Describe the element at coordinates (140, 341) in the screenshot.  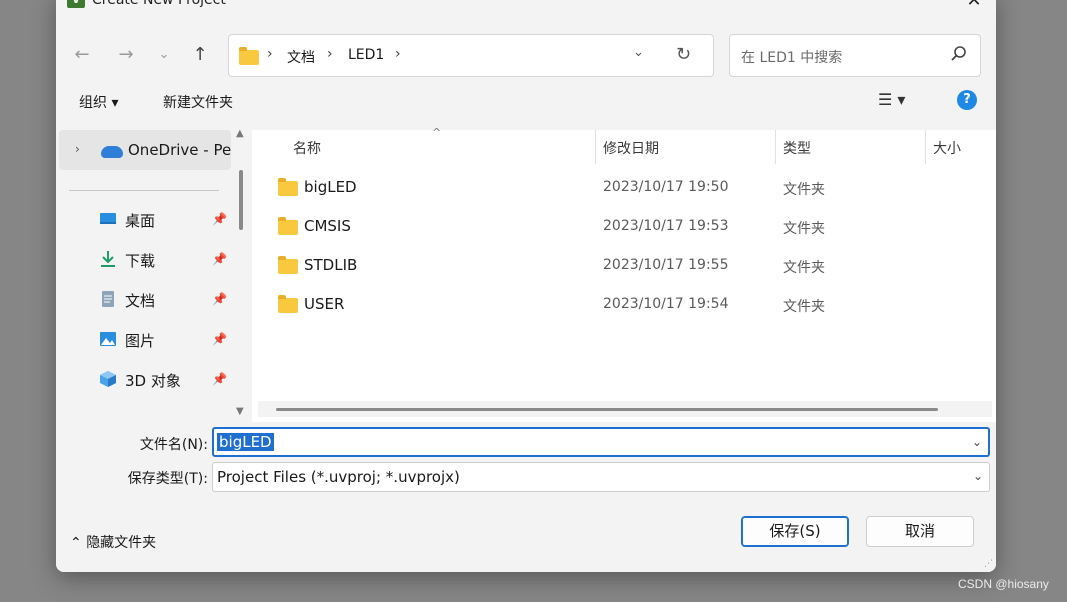
I see `sidebar-item-label: 图片` at that location.